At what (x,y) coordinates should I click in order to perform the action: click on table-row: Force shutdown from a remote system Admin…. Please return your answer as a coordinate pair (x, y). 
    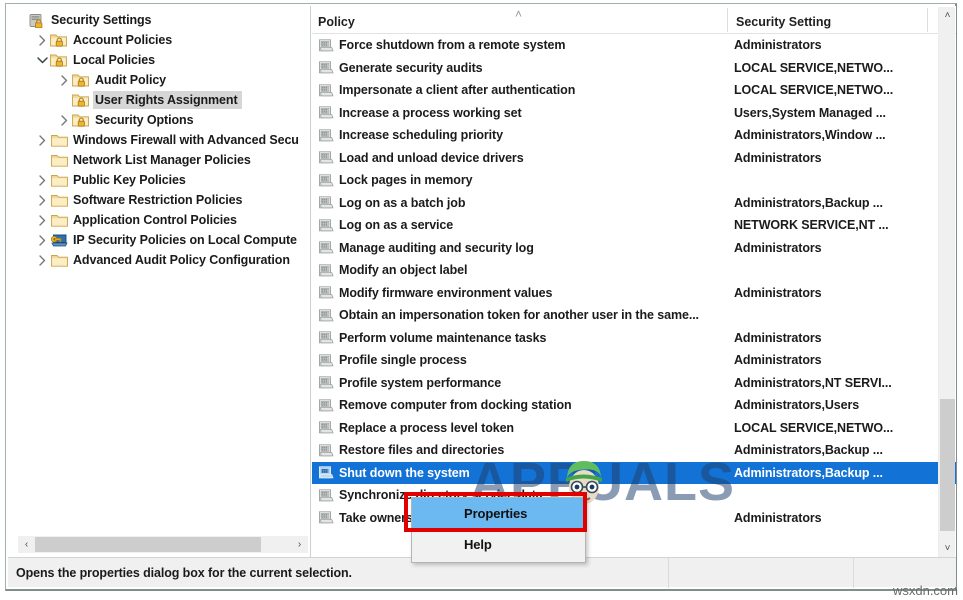
    Looking at the image, I should click on (634, 45).